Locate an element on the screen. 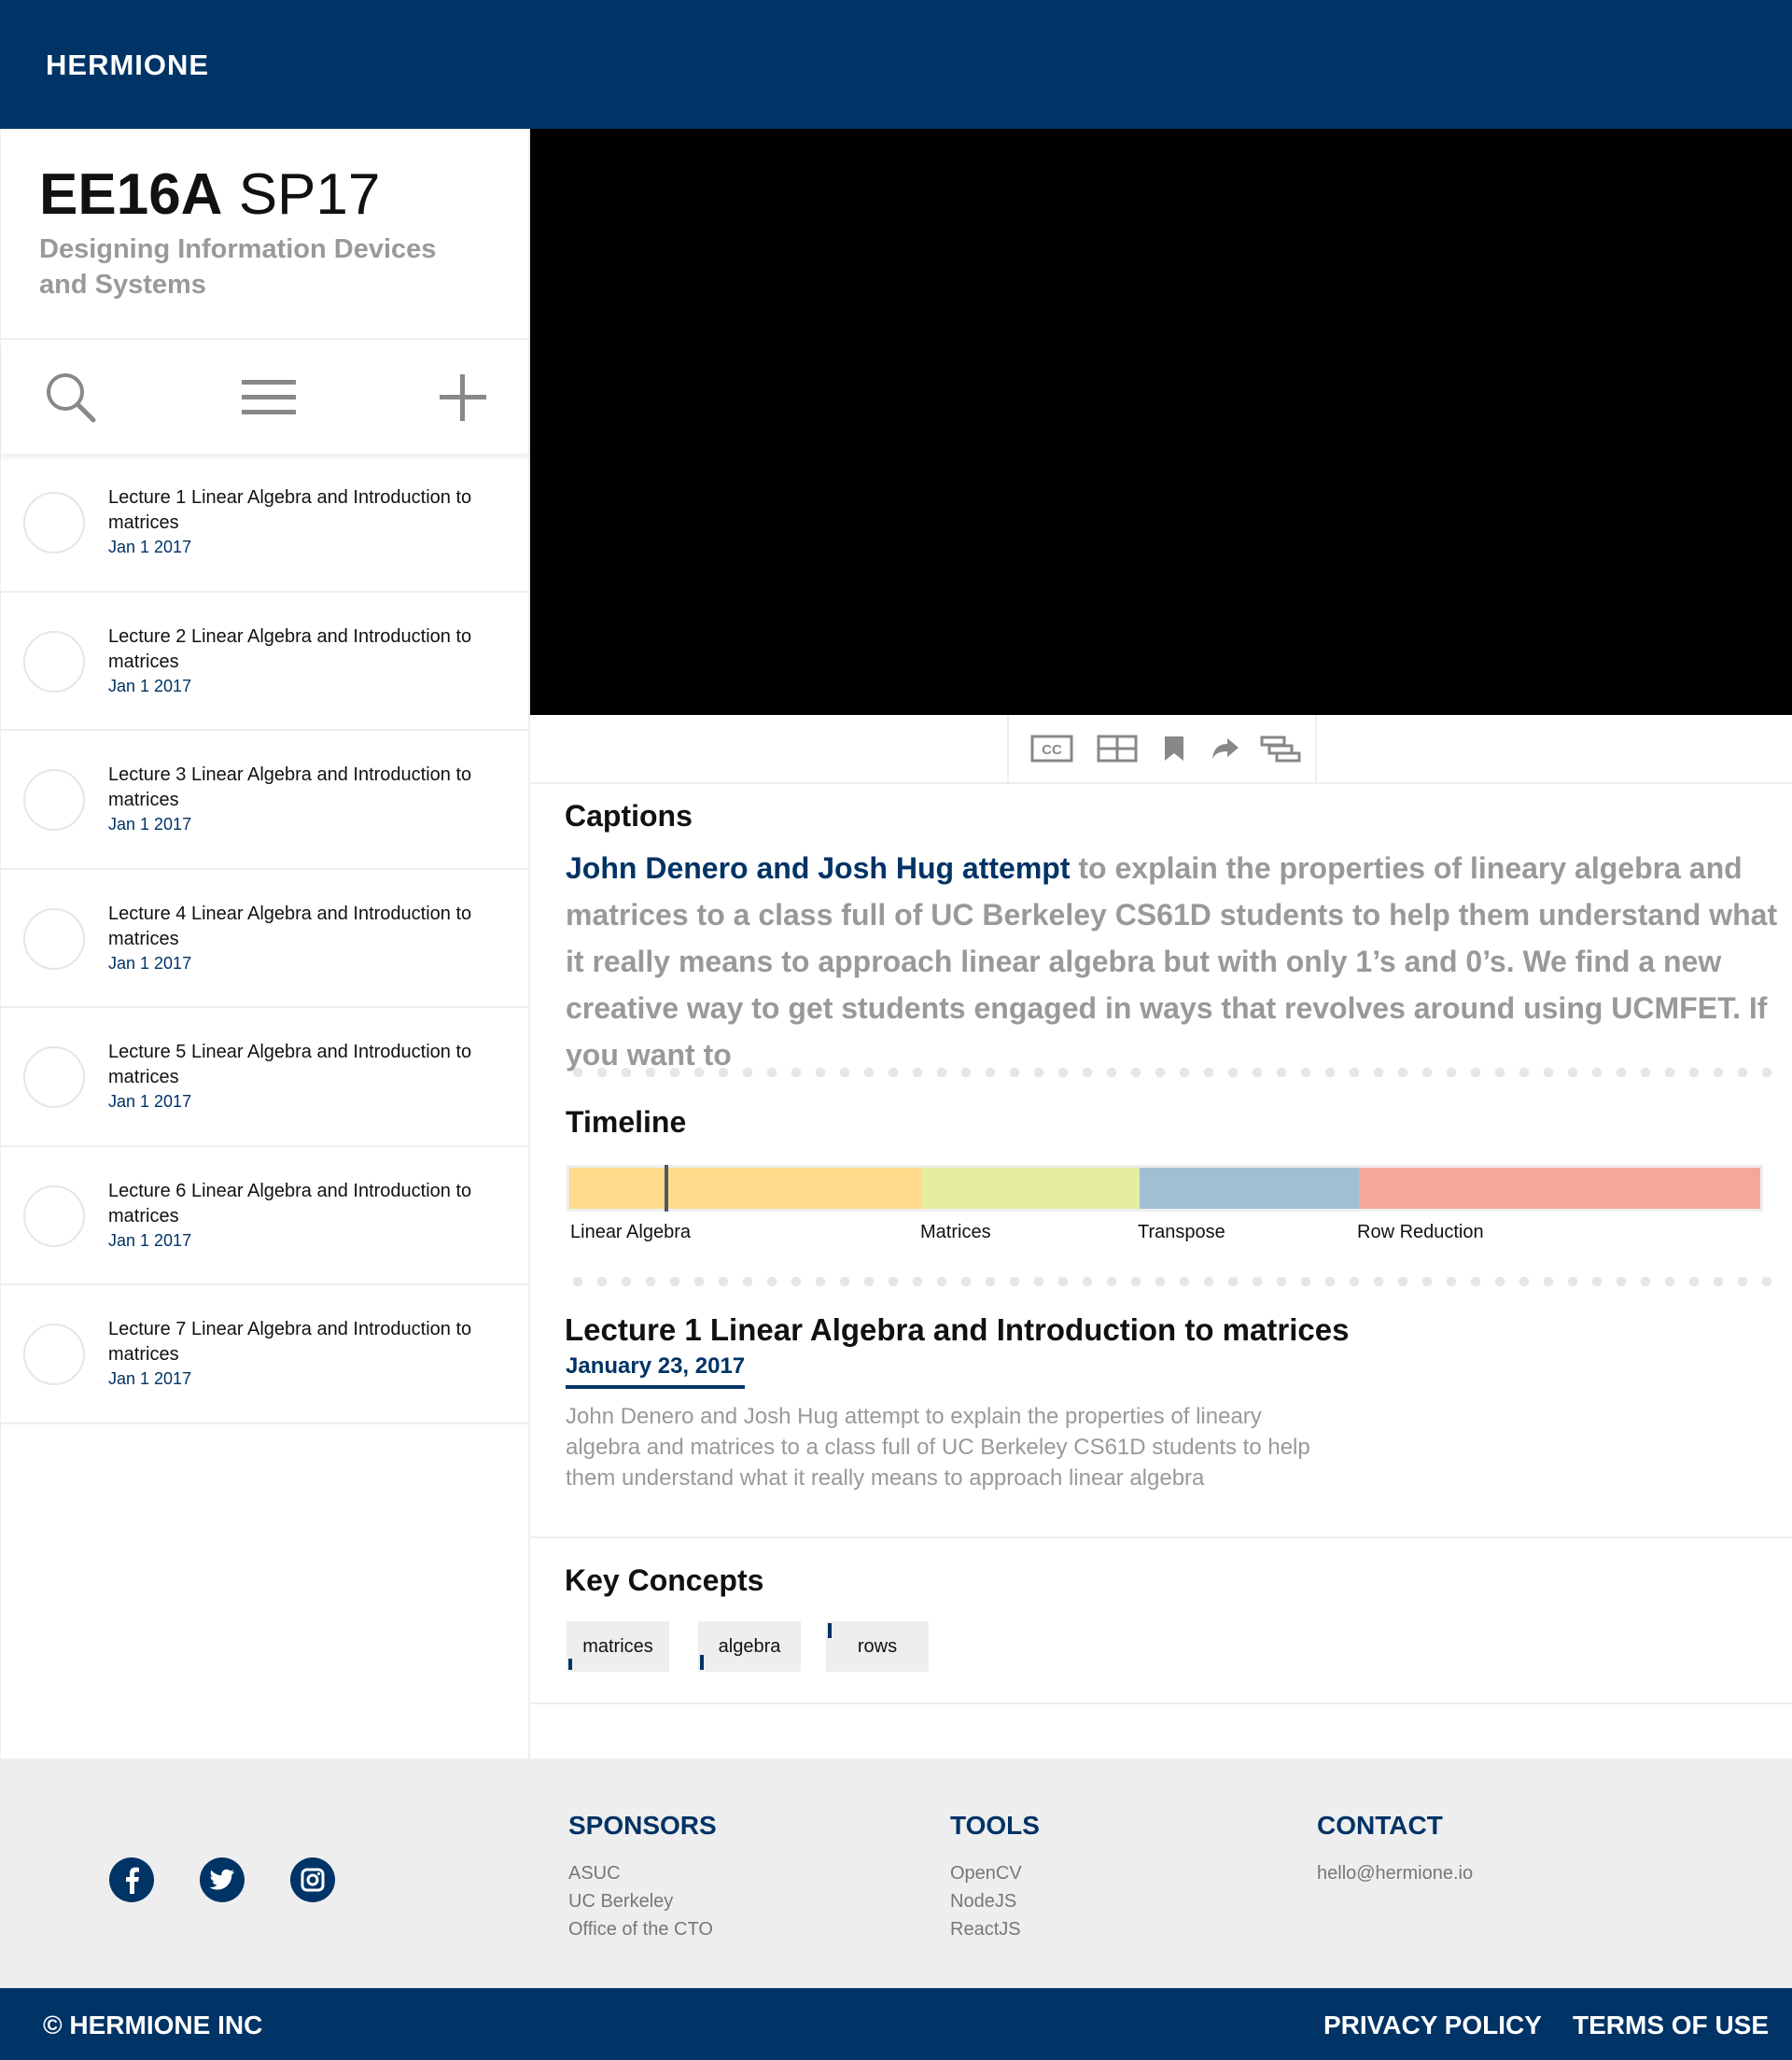 The height and width of the screenshot is (2060, 1792). timeline-bar is located at coordinates (1165, 1188).